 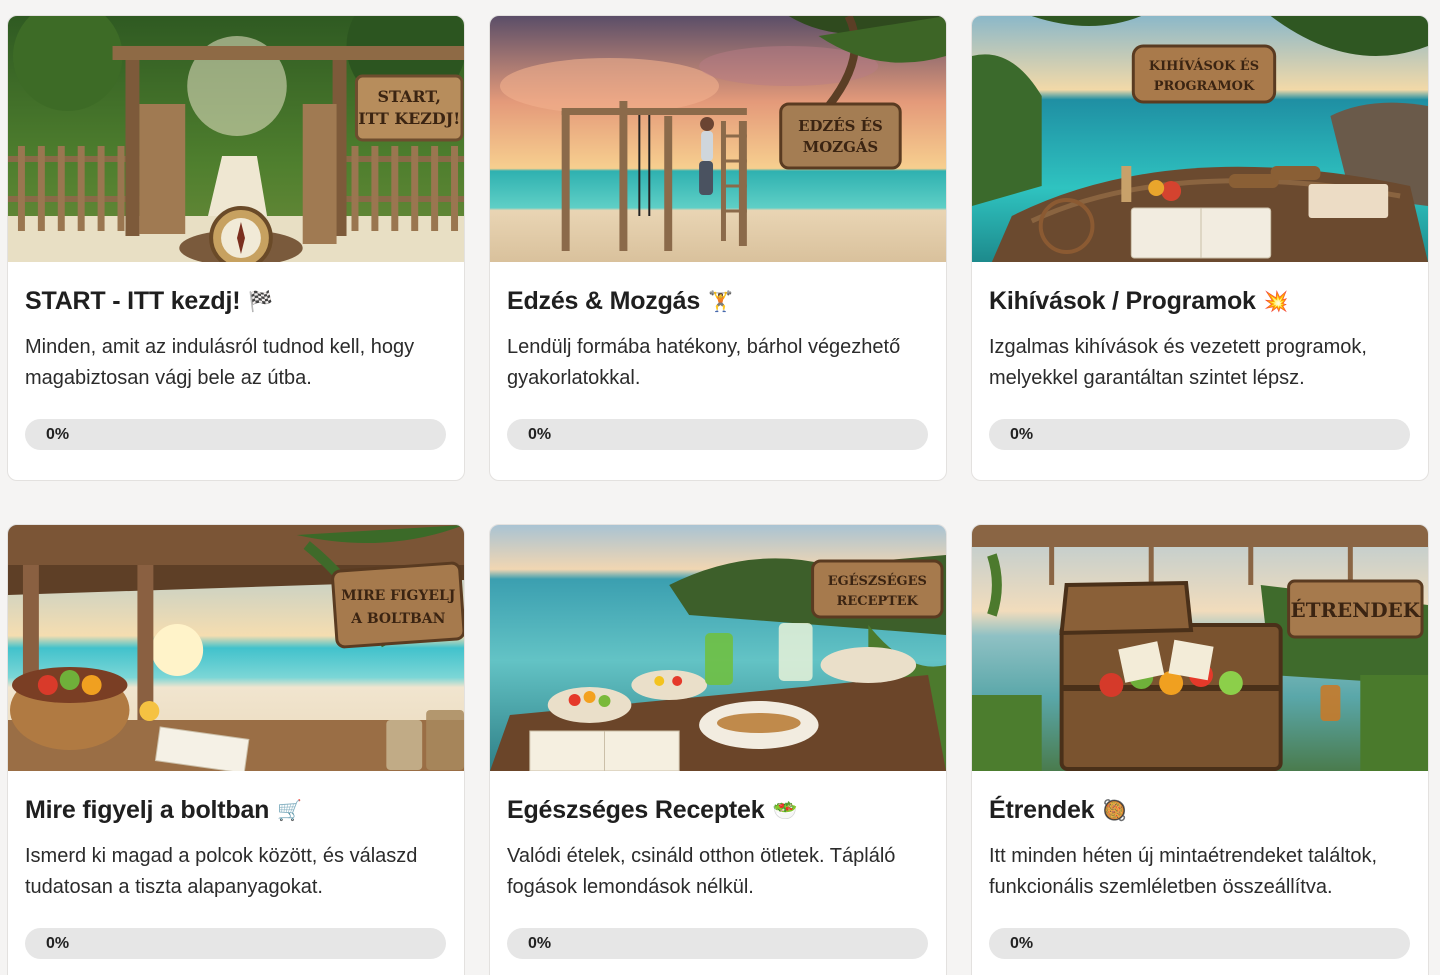 What do you see at coordinates (785, 810) in the screenshot?
I see `salad-icon: 🥗` at bounding box center [785, 810].